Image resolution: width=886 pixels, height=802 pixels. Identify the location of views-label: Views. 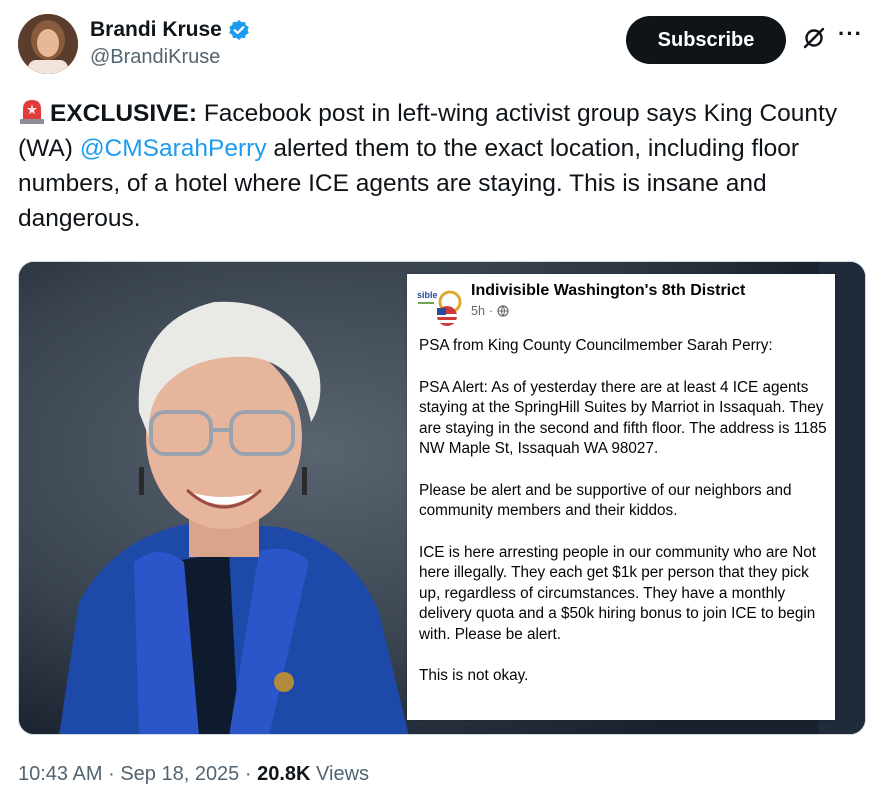
(343, 774).